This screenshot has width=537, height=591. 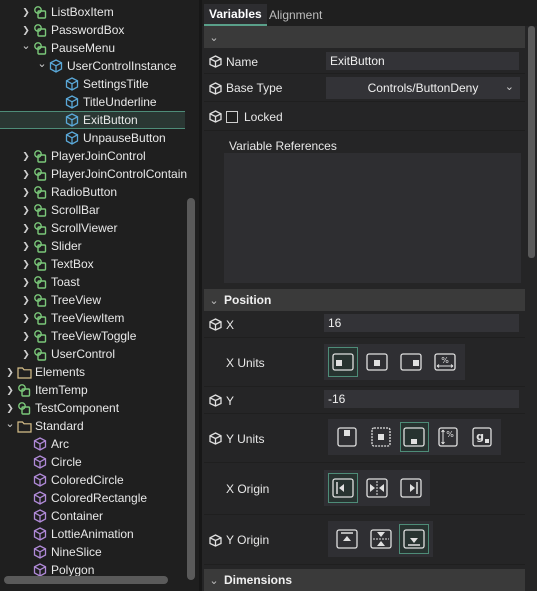 I want to click on dimensions-title: Dimensions, so click(x=258, y=580).